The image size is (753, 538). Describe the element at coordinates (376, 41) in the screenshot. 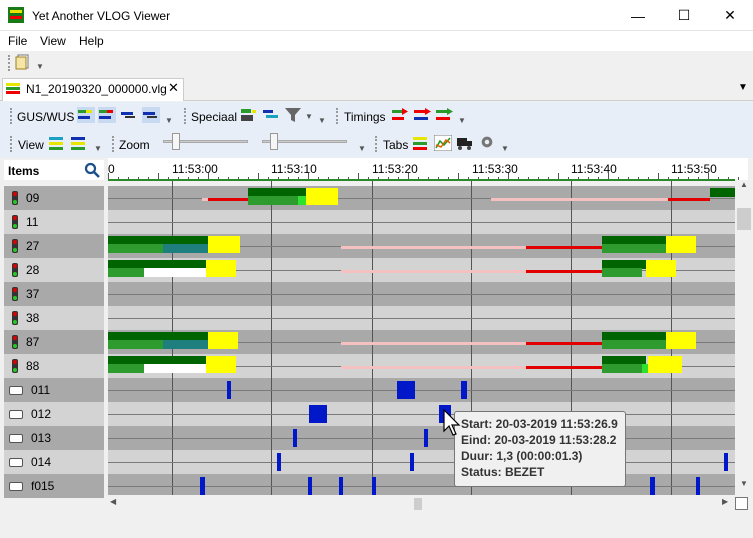

I see `menu-bar` at that location.